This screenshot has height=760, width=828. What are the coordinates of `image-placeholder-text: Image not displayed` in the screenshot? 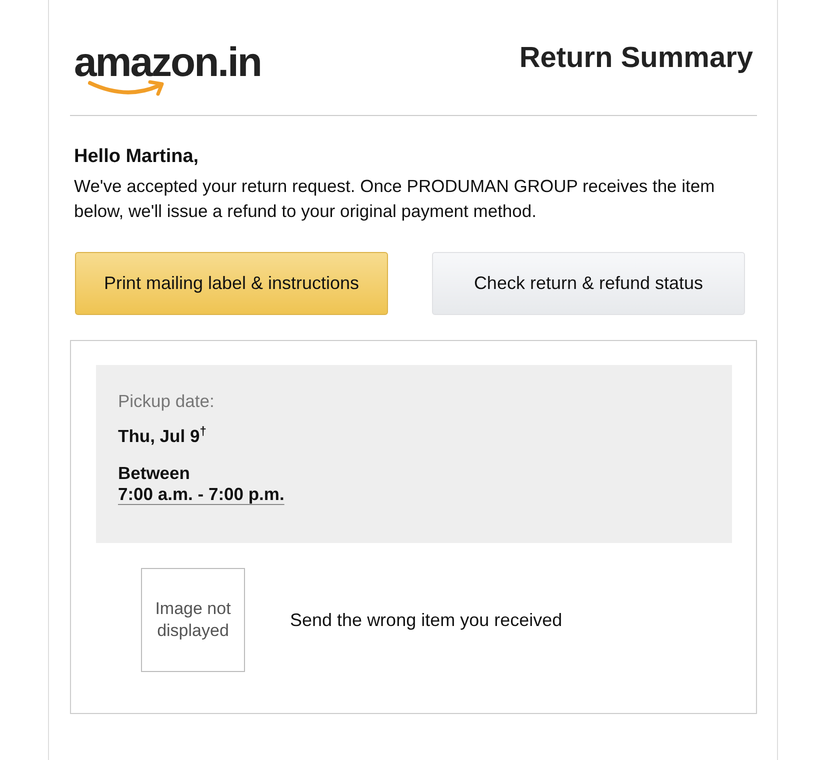 It's located at (193, 620).